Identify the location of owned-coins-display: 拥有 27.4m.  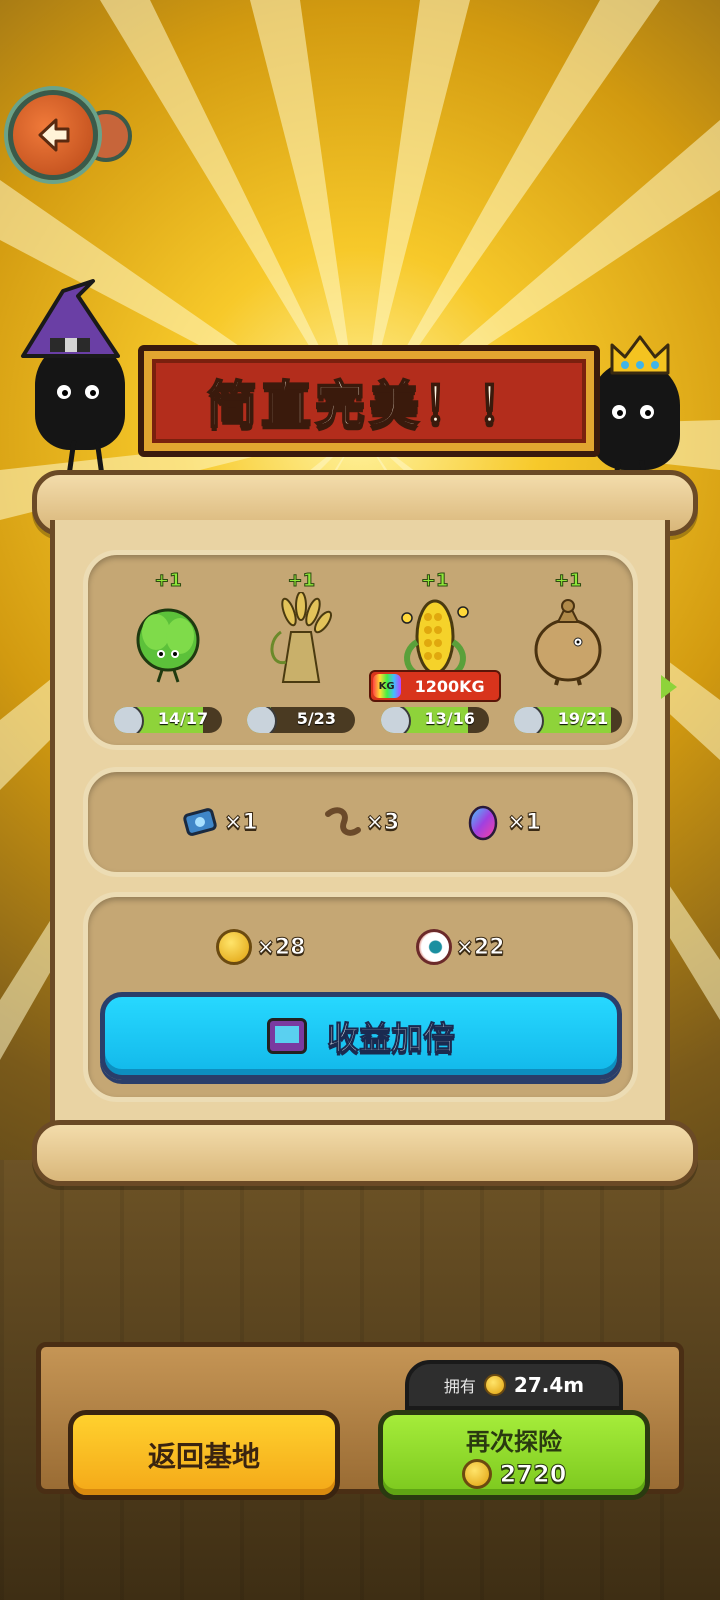
(514, 1385).